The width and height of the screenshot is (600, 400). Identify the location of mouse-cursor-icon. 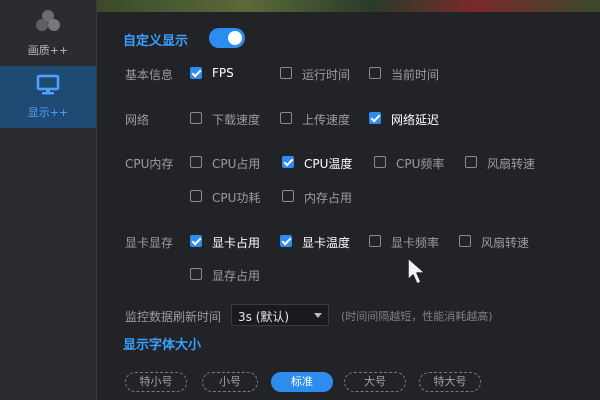
(417, 273).